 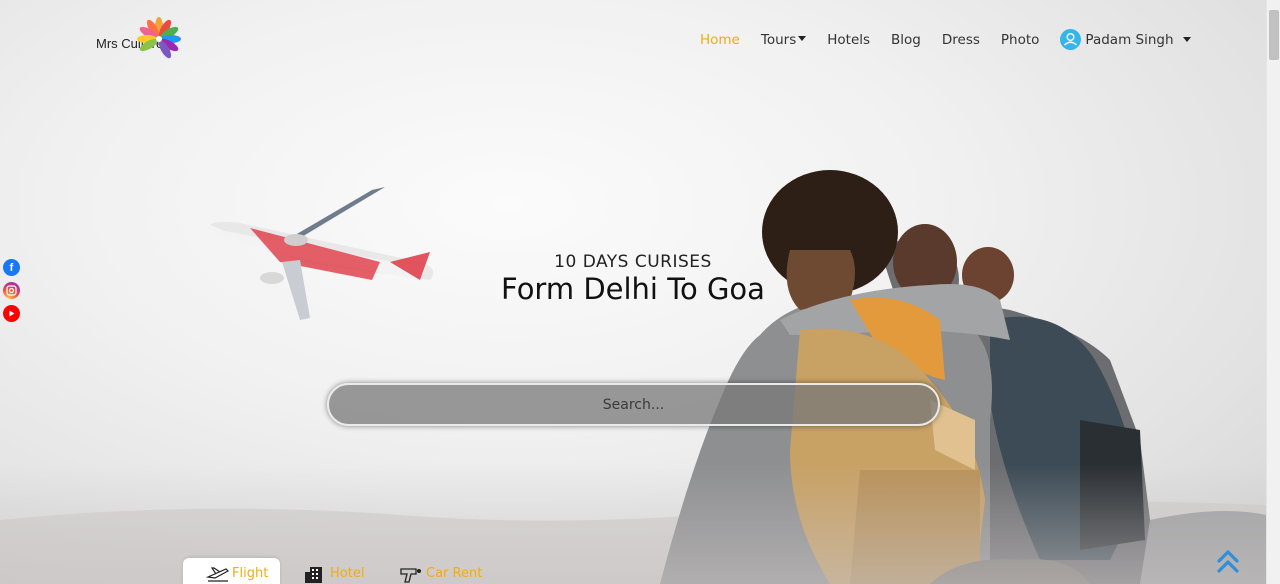 I want to click on hero-subtitle-text: 10 DAYS CURISES, so click(x=633, y=262).